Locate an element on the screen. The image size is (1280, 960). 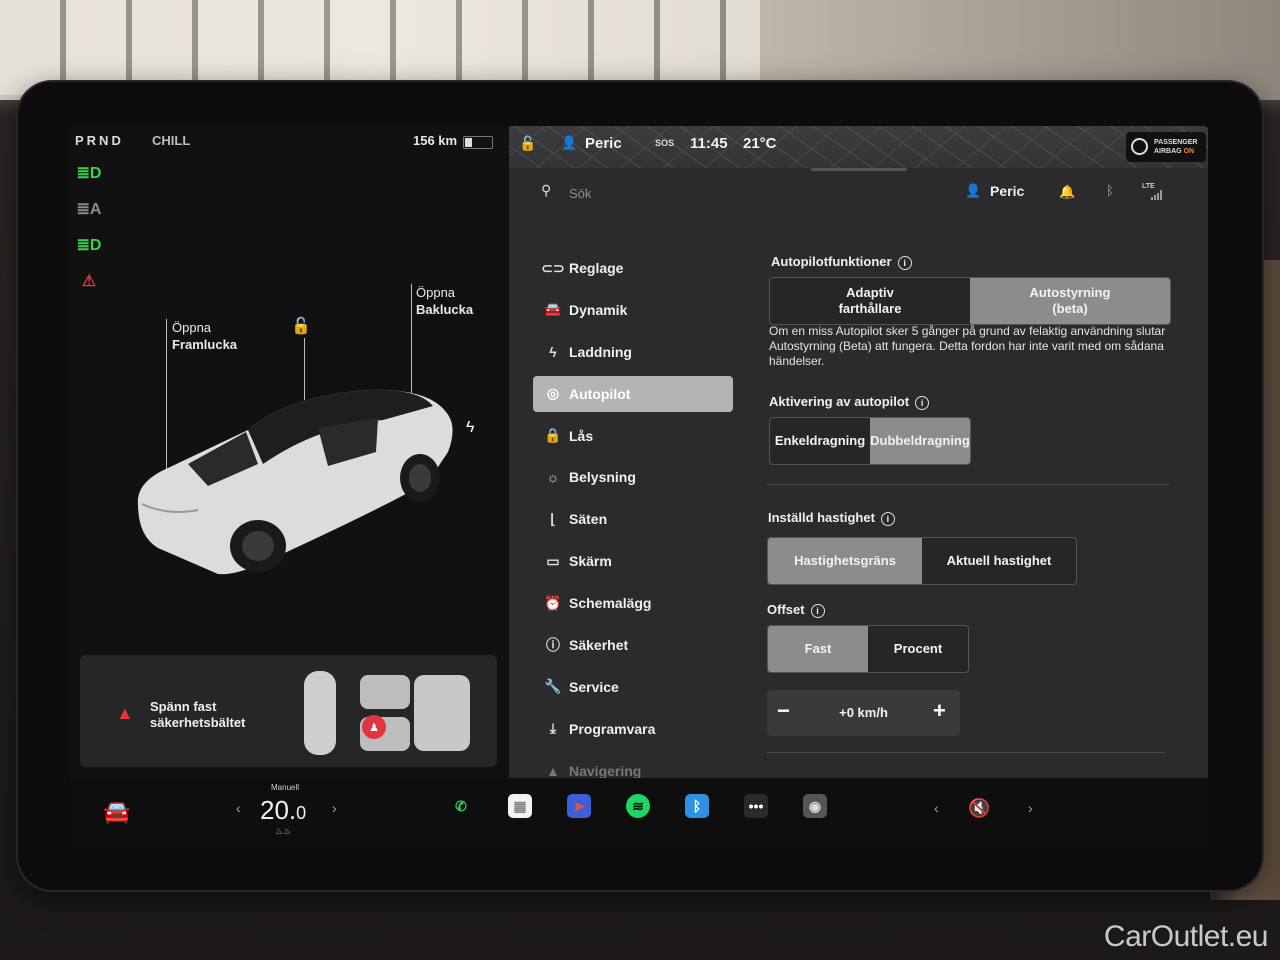
airbag-state: ON is located at coordinates (1189, 151).